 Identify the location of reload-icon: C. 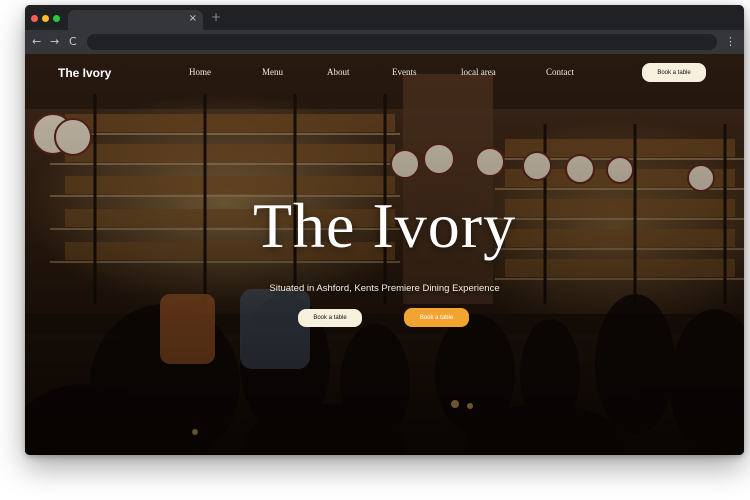
(73, 42).